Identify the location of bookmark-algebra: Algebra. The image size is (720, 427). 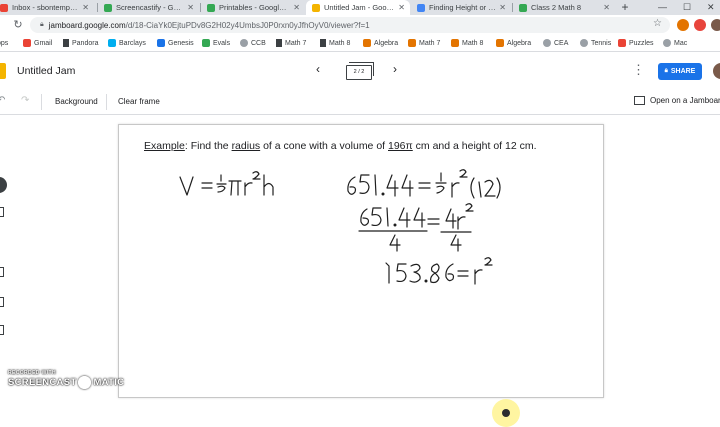
(380, 43).